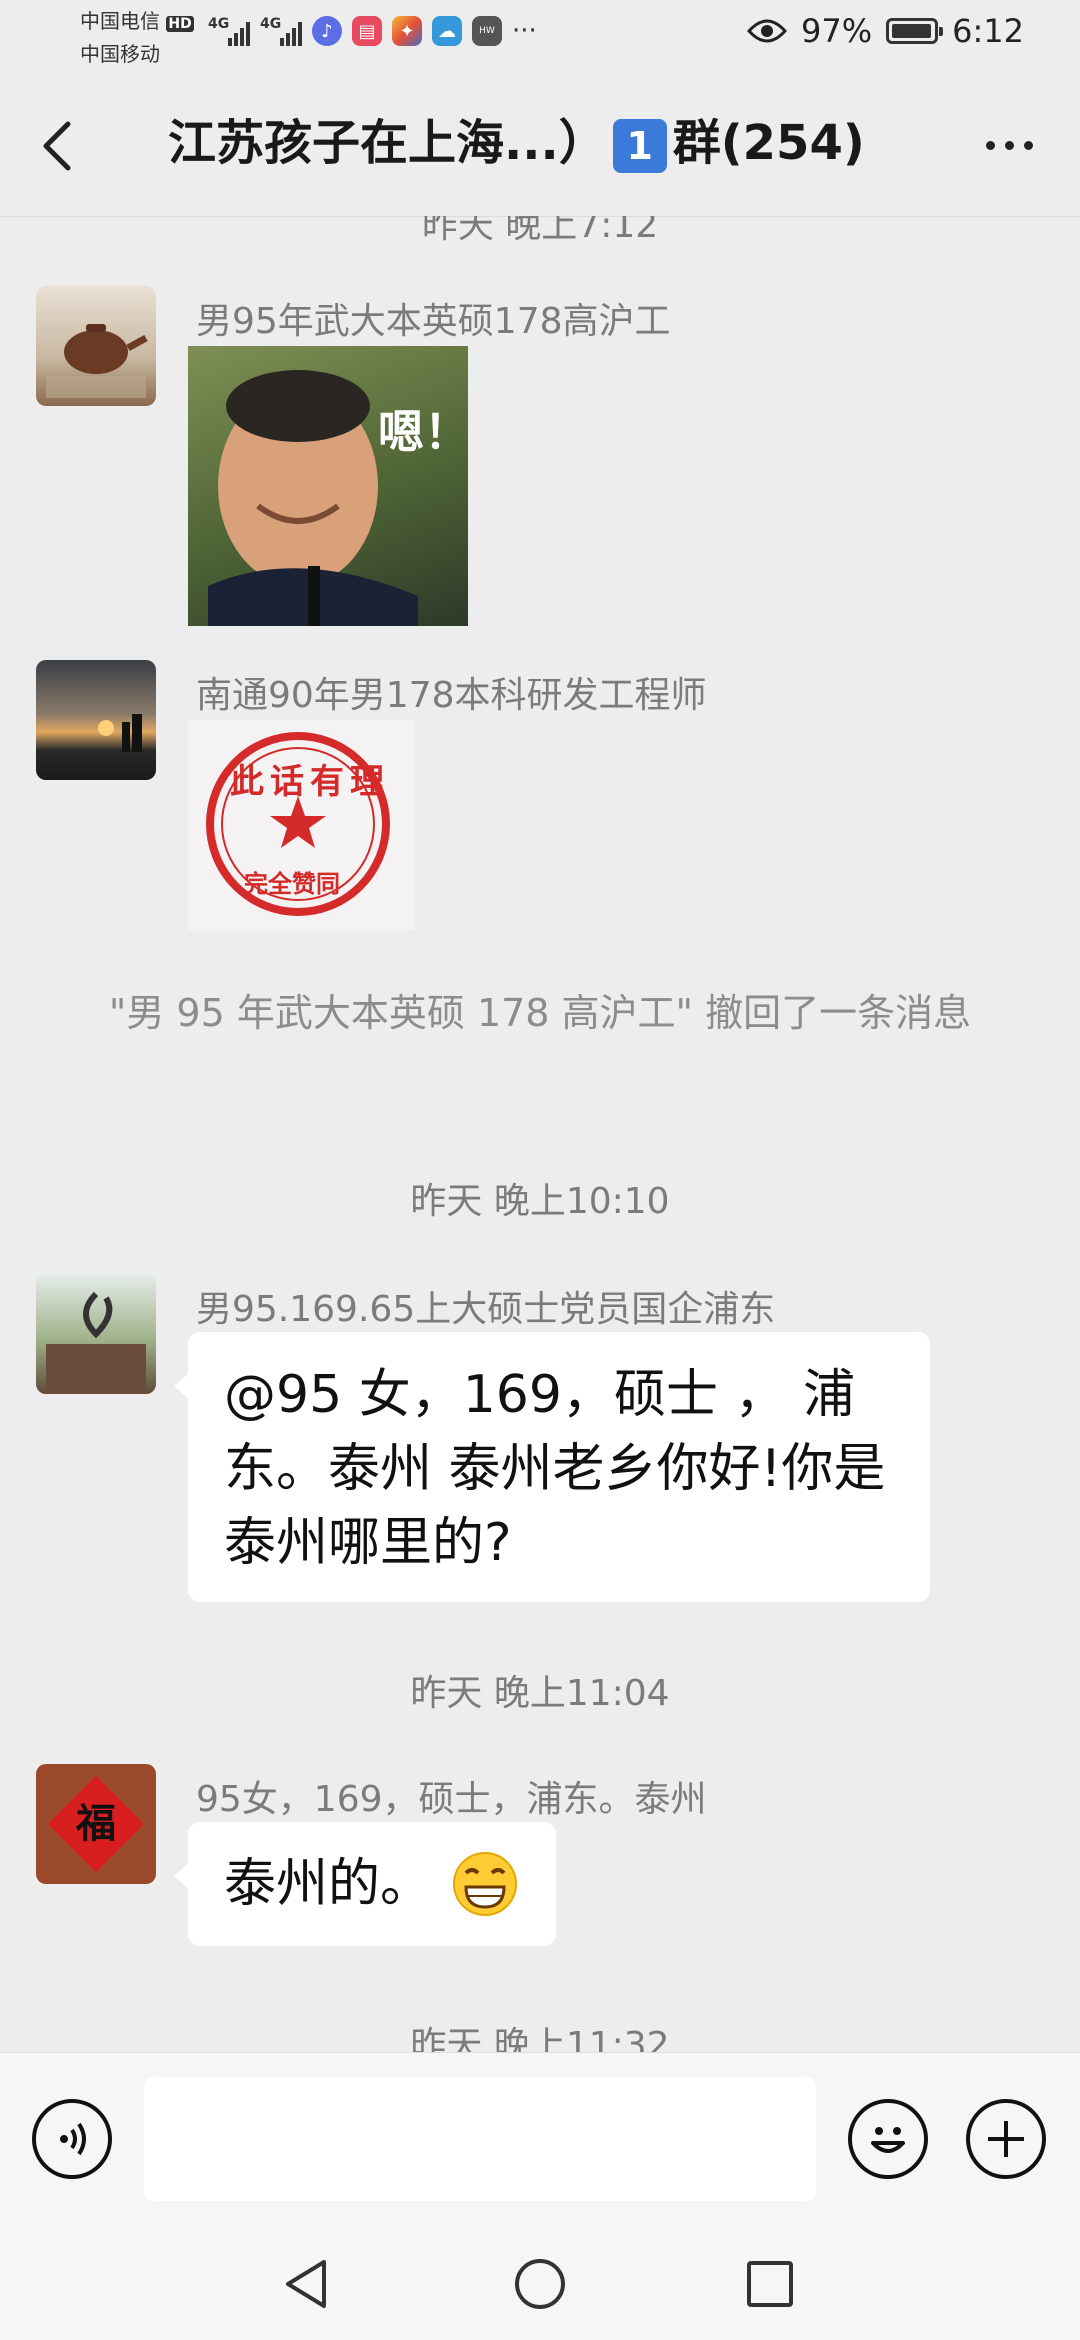 This screenshot has width=1080, height=2340. I want to click on voice-button, so click(72, 2139).